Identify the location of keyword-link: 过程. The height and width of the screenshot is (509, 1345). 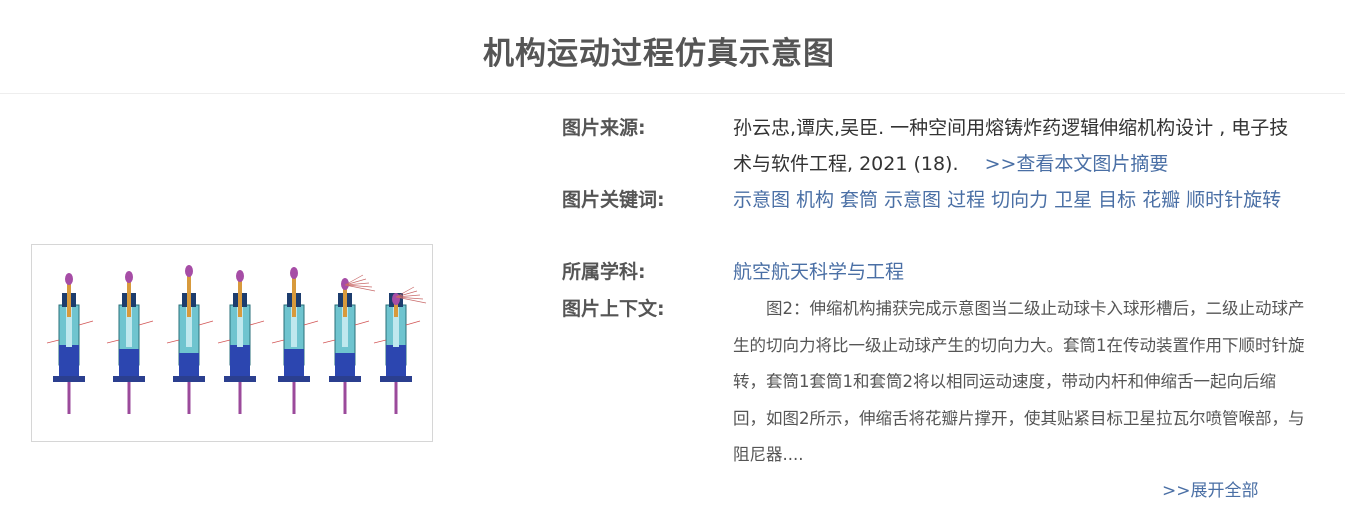
(966, 200).